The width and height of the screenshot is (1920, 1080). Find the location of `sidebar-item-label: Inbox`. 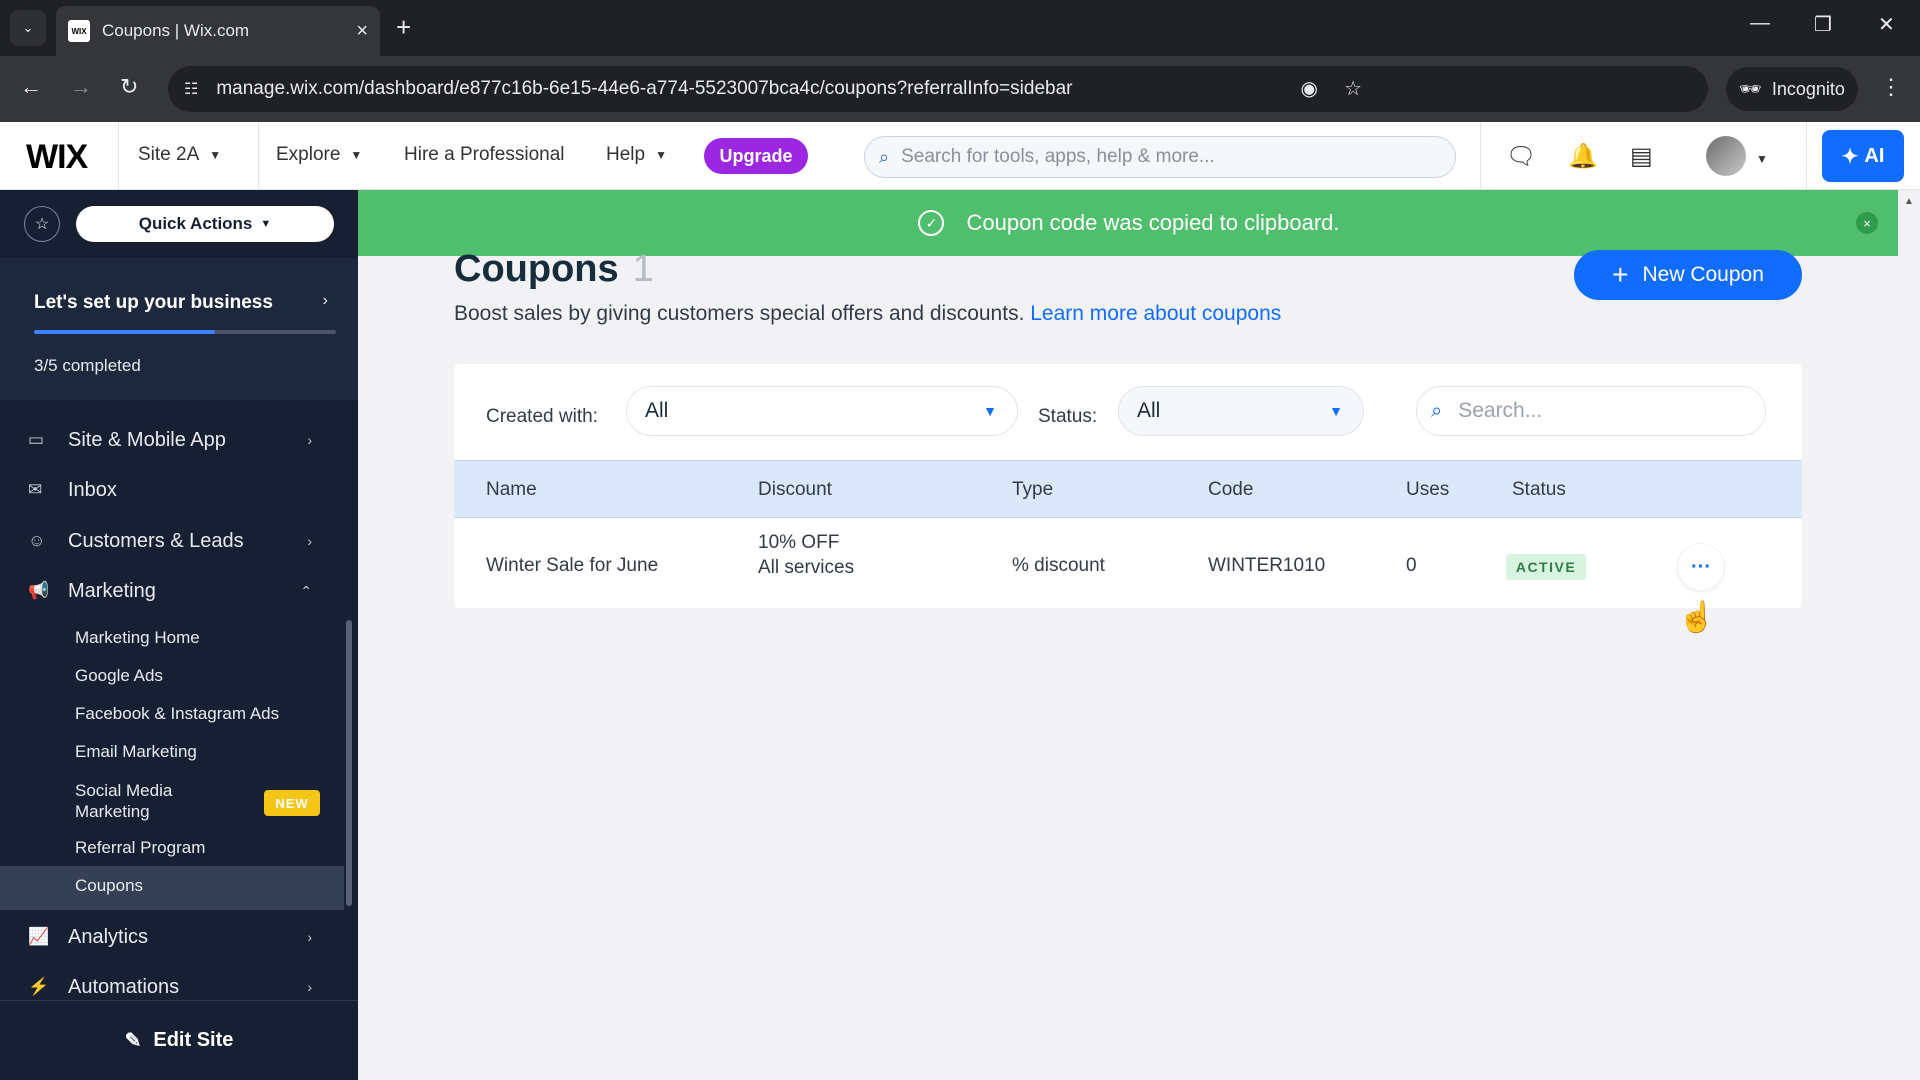

sidebar-item-label: Inbox is located at coordinates (92, 489).